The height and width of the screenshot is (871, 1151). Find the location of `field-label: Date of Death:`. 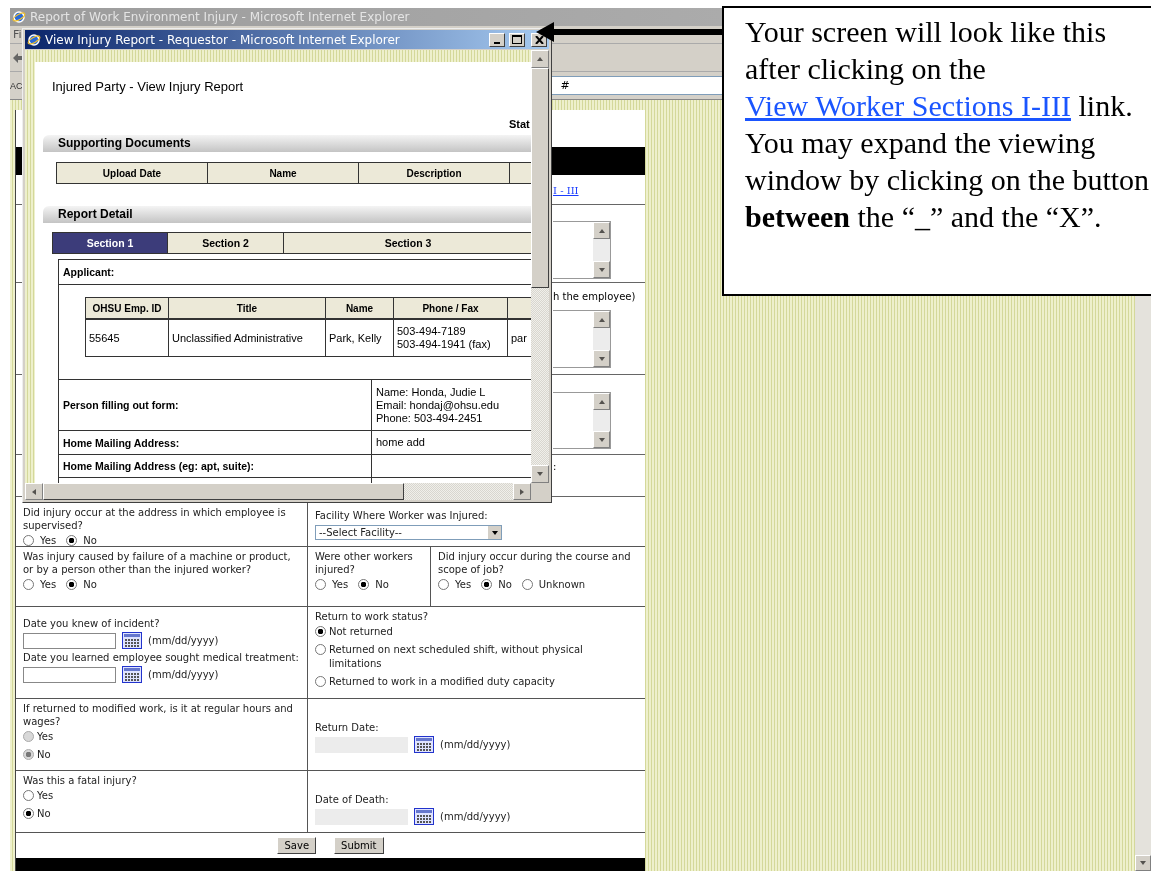

field-label: Date of Death: is located at coordinates (352, 799).